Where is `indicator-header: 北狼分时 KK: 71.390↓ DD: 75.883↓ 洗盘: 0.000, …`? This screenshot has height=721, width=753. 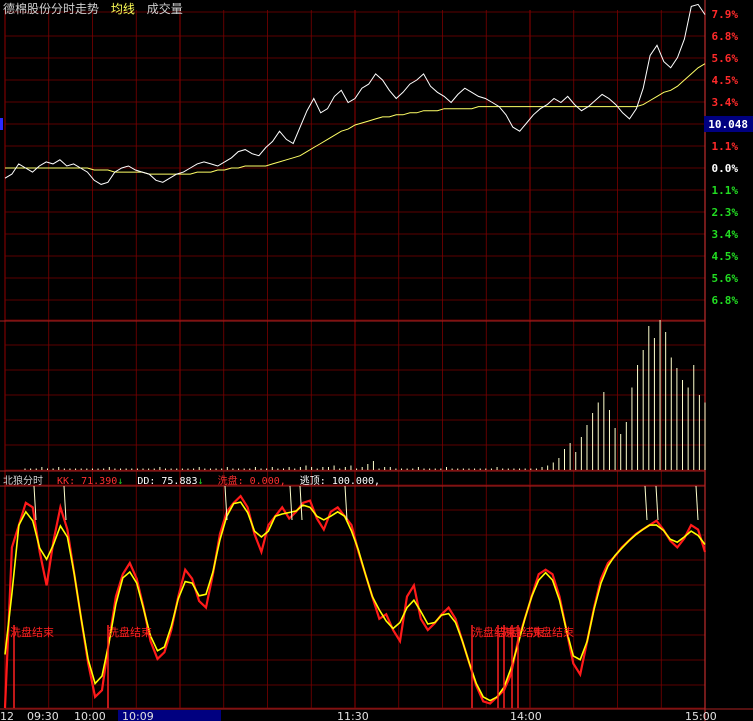
indicator-header: 北狼分时 KK: 71.390↓ DD: 75.883↓ 洗盘: 0.000, … is located at coordinates (191, 479).